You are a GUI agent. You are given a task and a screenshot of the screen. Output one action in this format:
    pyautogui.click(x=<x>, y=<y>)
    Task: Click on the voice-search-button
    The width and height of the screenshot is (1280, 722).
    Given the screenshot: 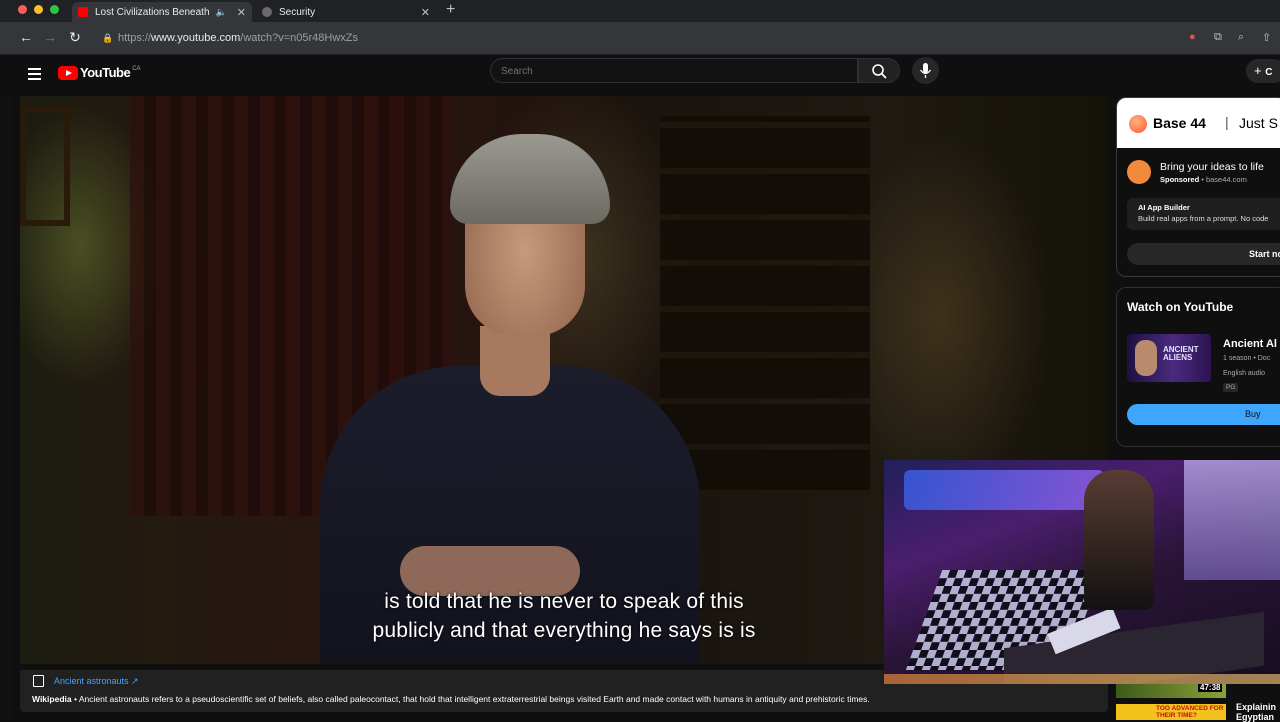 What is the action you would take?
    pyautogui.click(x=925, y=70)
    